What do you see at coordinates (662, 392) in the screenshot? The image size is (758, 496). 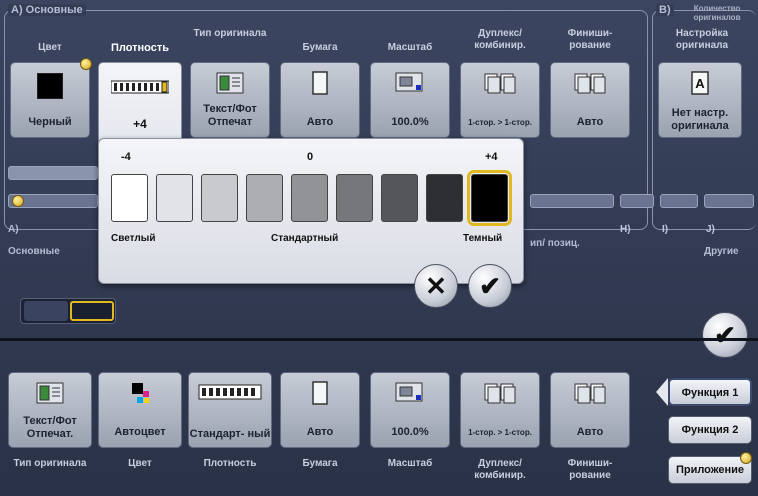 I see `function-selector-arrow` at bounding box center [662, 392].